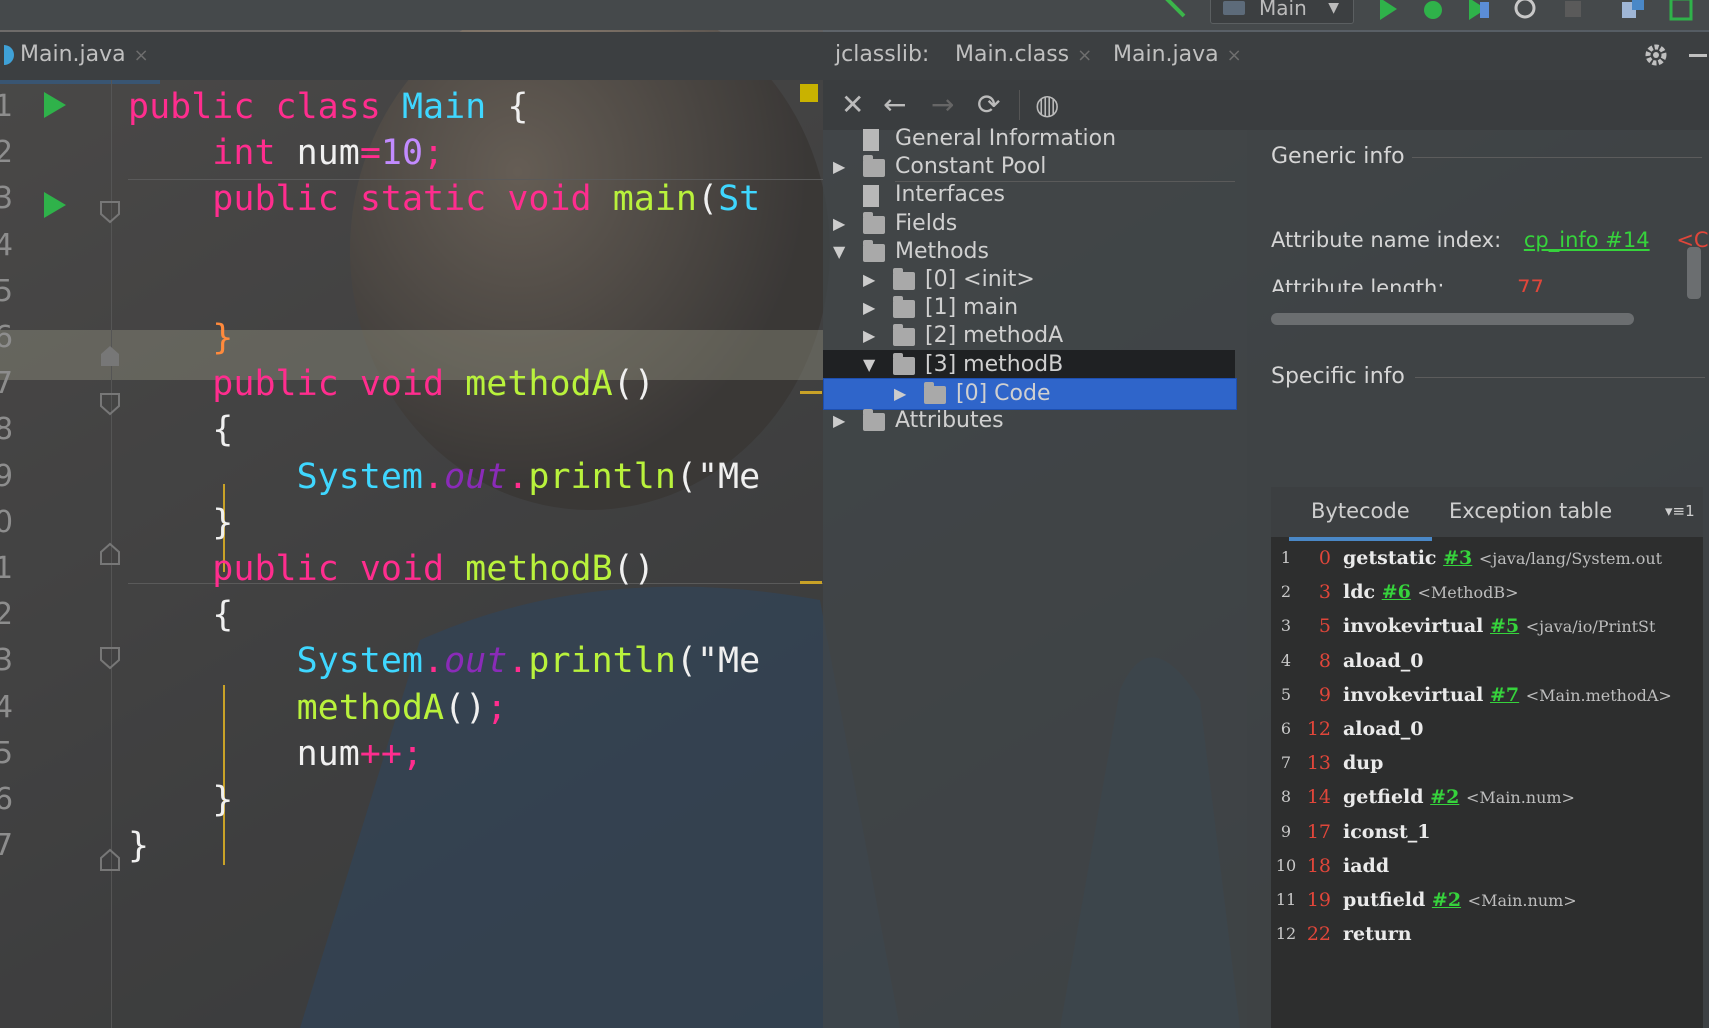  Describe the element at coordinates (1029, 167) in the screenshot. I see `tree-item: ▶ Constant Pool` at that location.